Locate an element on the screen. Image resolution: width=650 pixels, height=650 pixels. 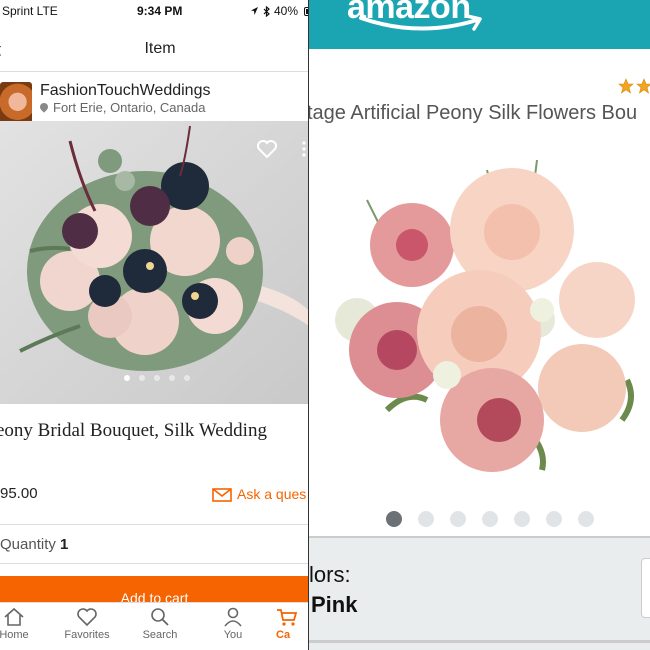
status-icons: 40% is located at coordinates (279, 11).